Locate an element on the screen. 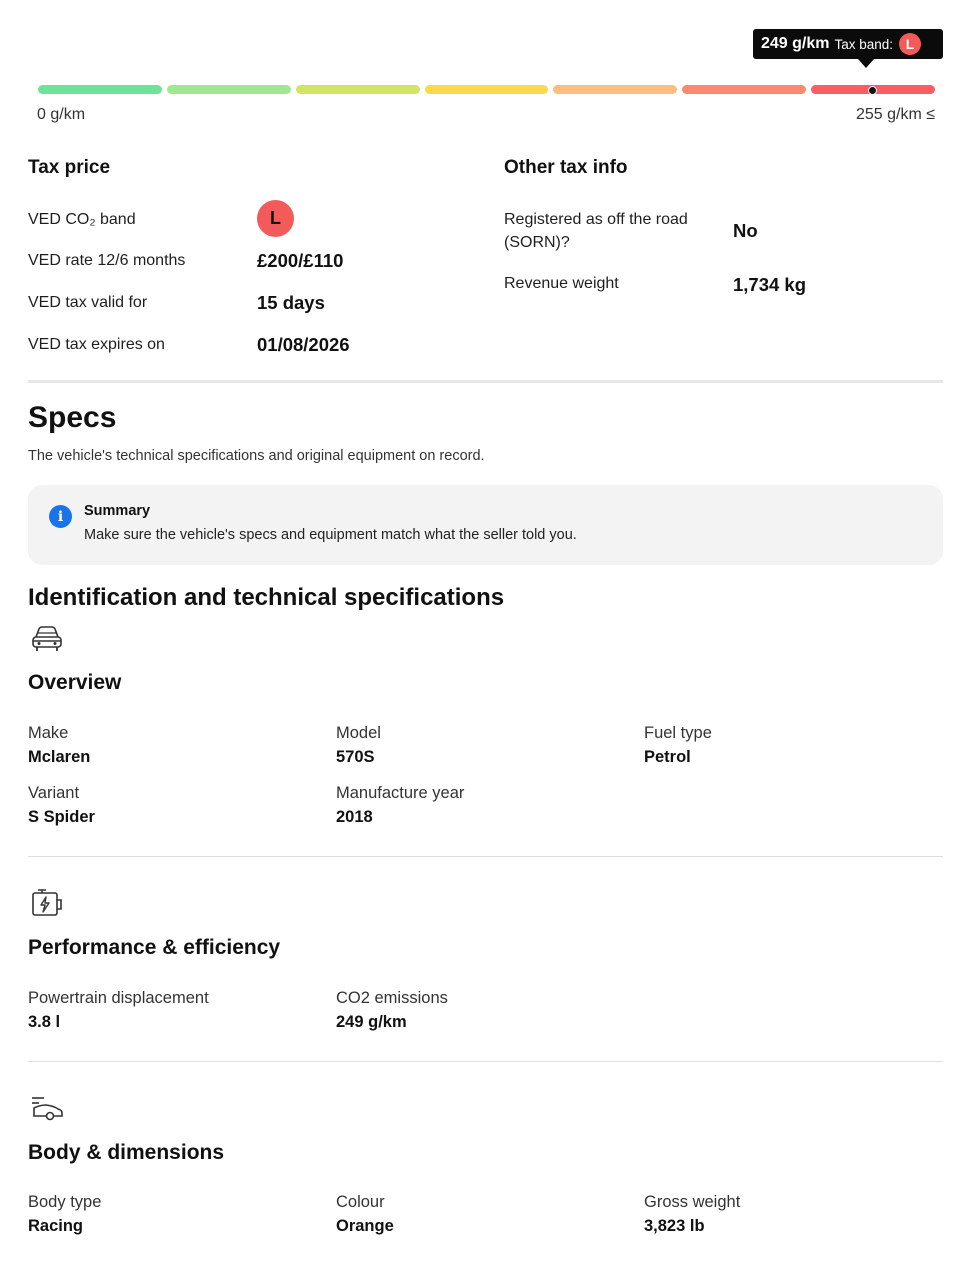 The height and width of the screenshot is (1288, 969). variant-label: Variant is located at coordinates (54, 793).